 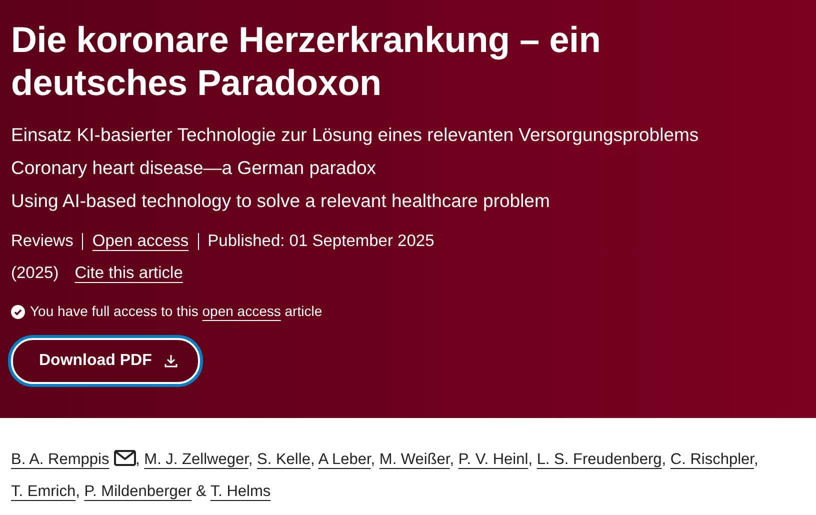 I want to click on article-subtitle: Coronary heart disease—a German paradox, so click(x=194, y=168).